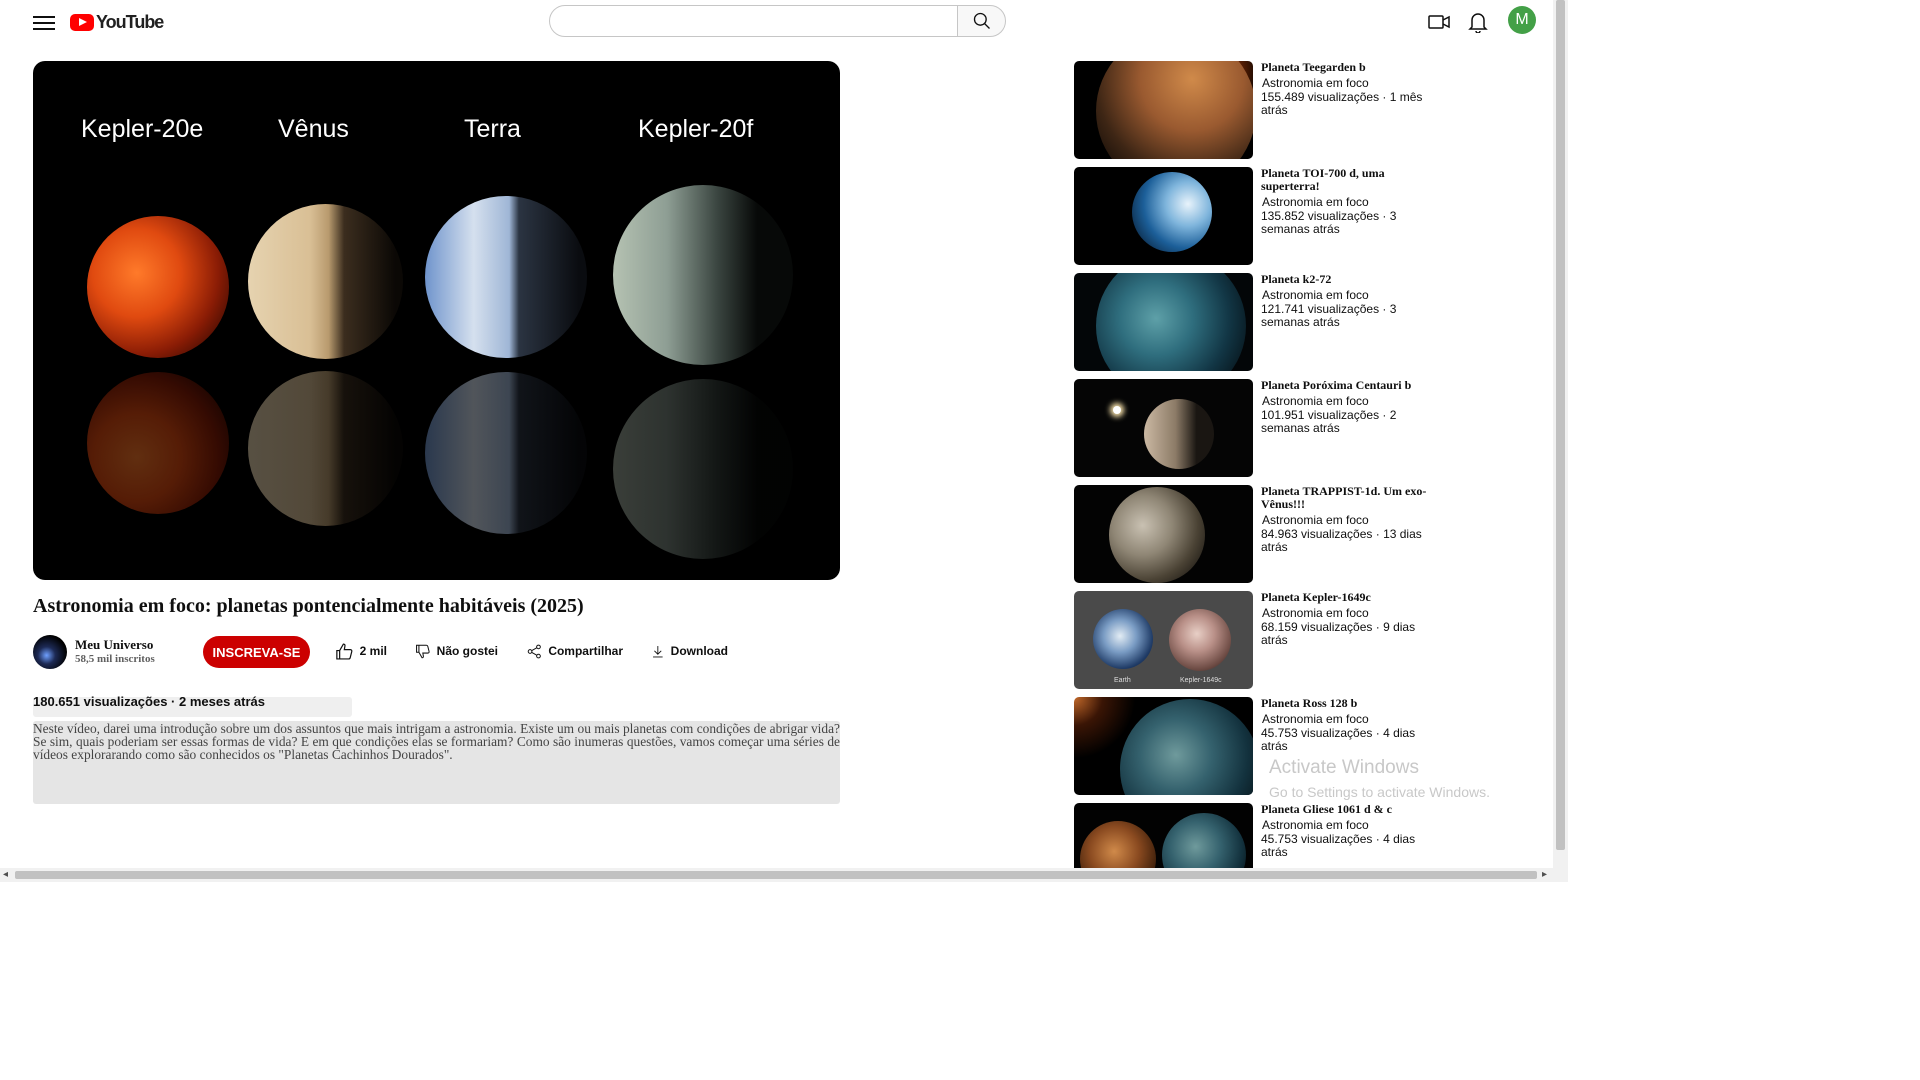 The width and height of the screenshot is (1920, 1080). What do you see at coordinates (1346, 703) in the screenshot?
I see `recommended-title: Planeta Ross 128 b` at bounding box center [1346, 703].